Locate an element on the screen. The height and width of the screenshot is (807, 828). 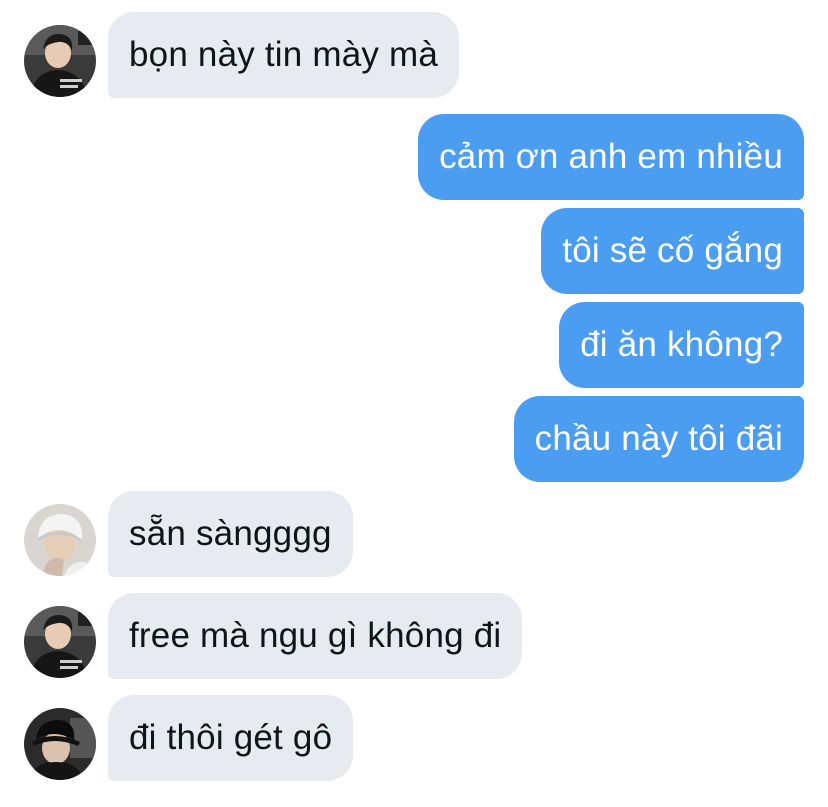
message-text: free mà ngu gì không đi is located at coordinates (315, 635).